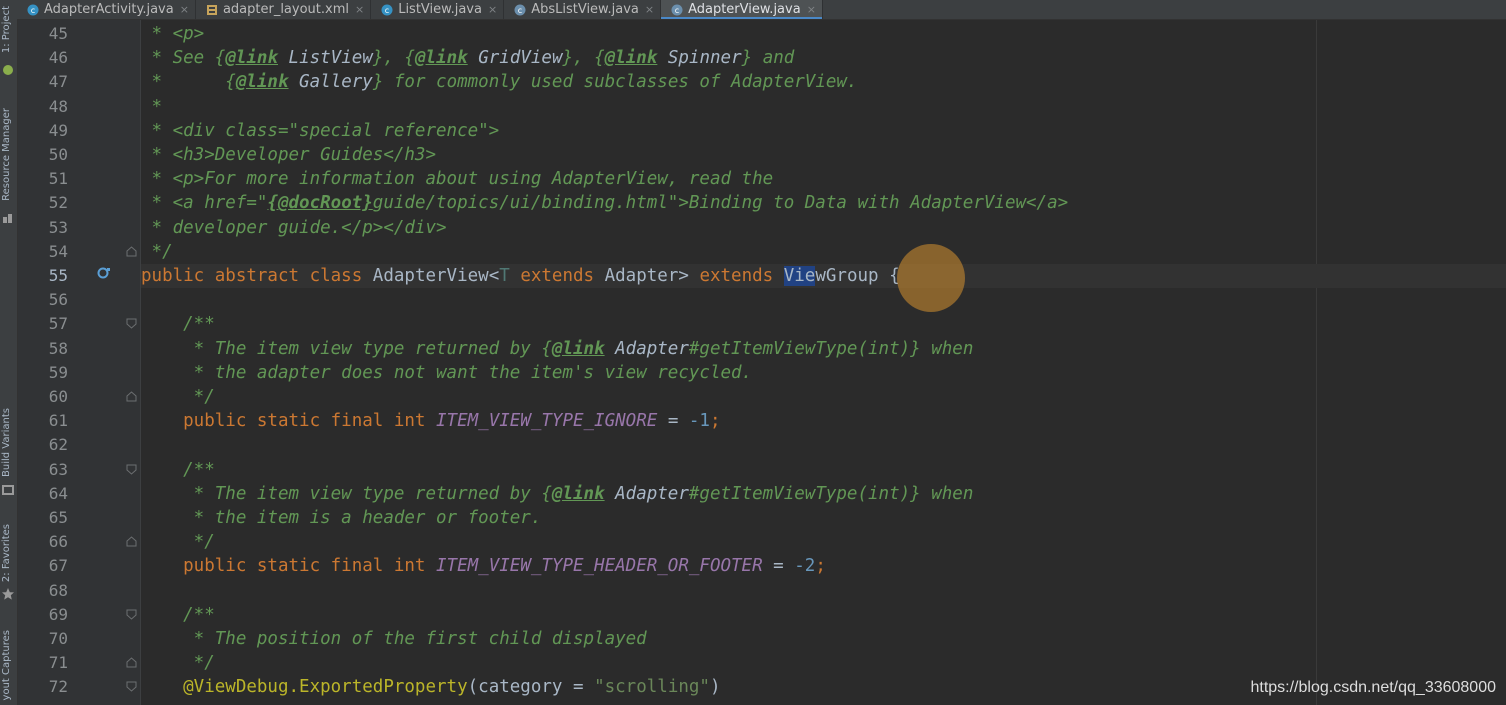  What do you see at coordinates (43, 155) in the screenshot?
I see `line-number: 50` at bounding box center [43, 155].